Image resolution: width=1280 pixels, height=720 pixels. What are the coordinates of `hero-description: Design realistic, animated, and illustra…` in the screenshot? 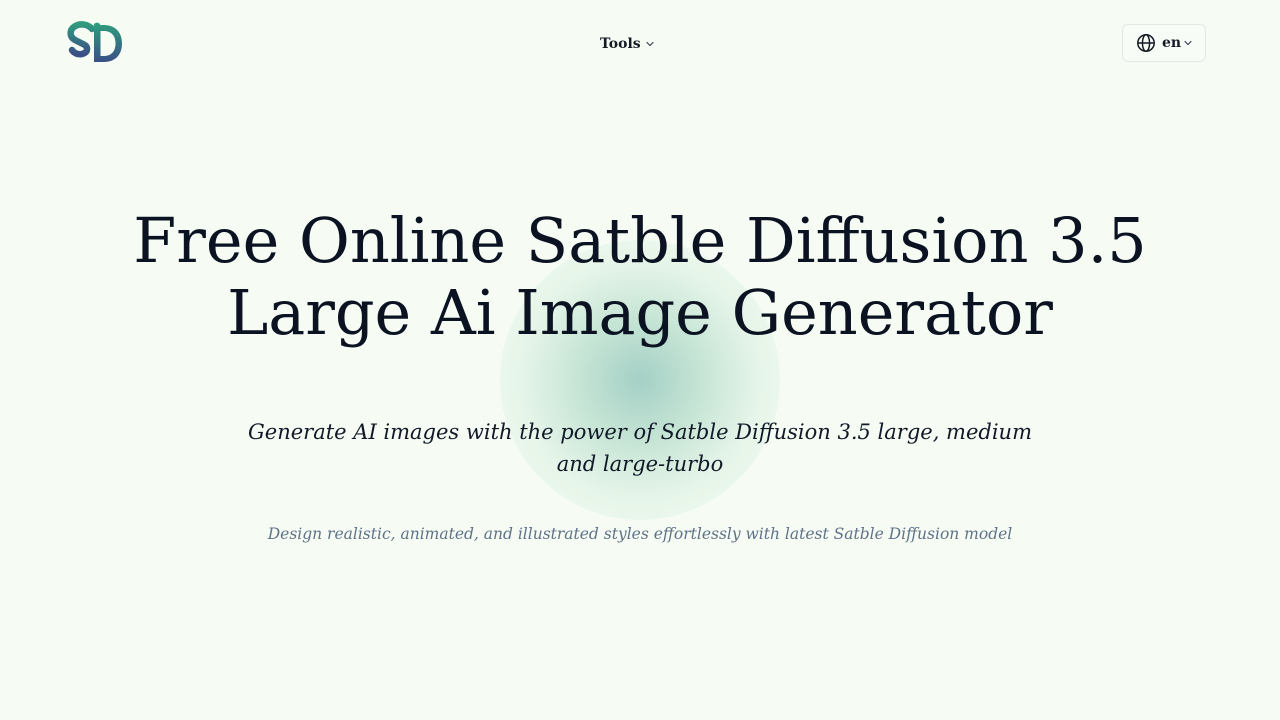 It's located at (640, 534).